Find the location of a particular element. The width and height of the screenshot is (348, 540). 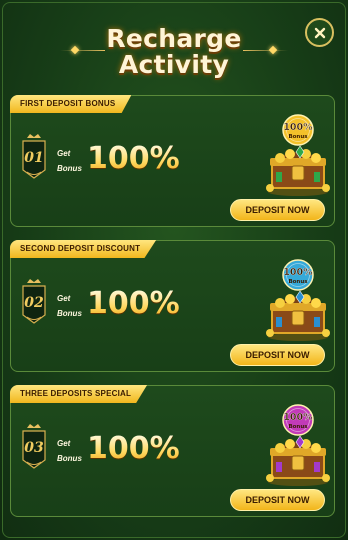

close-button is located at coordinates (319, 32).